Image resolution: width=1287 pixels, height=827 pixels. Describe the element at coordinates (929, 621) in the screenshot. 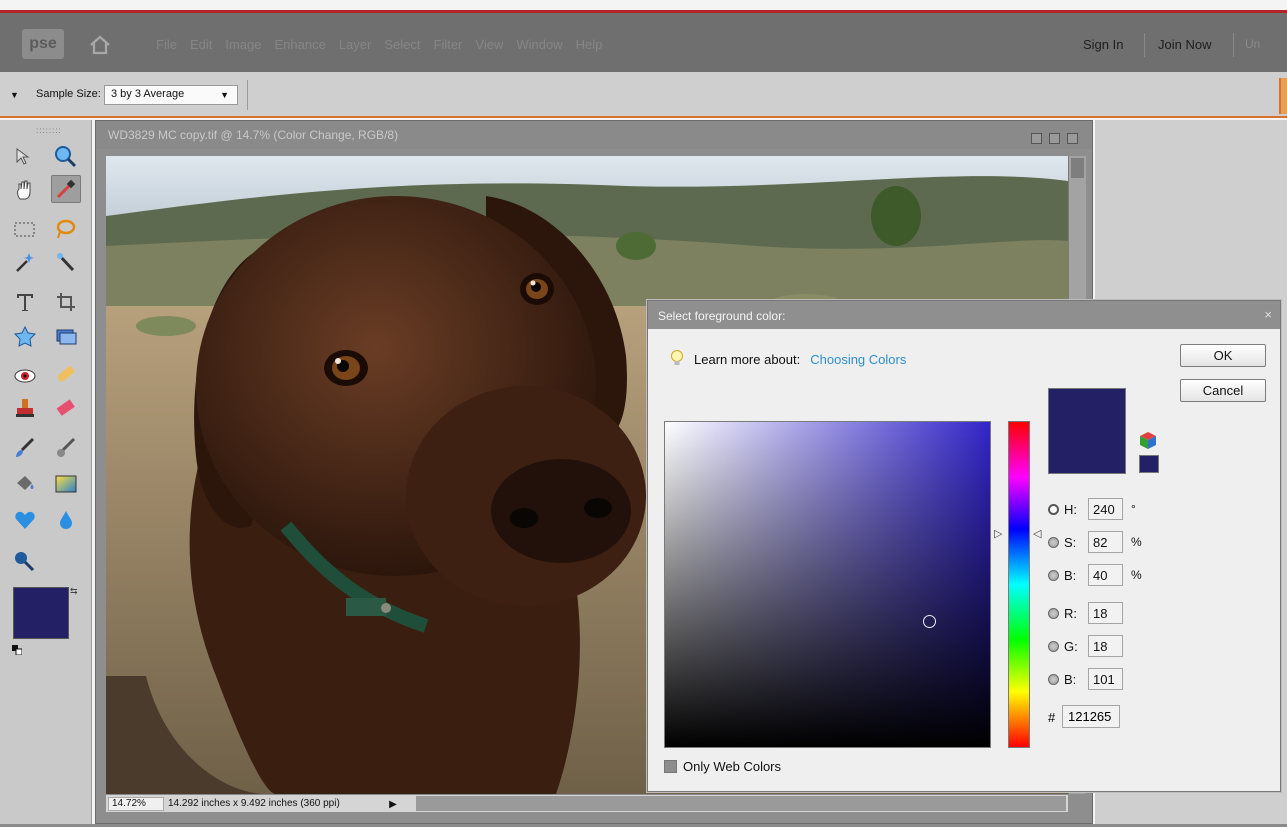

I see `color-picker-cursor` at that location.